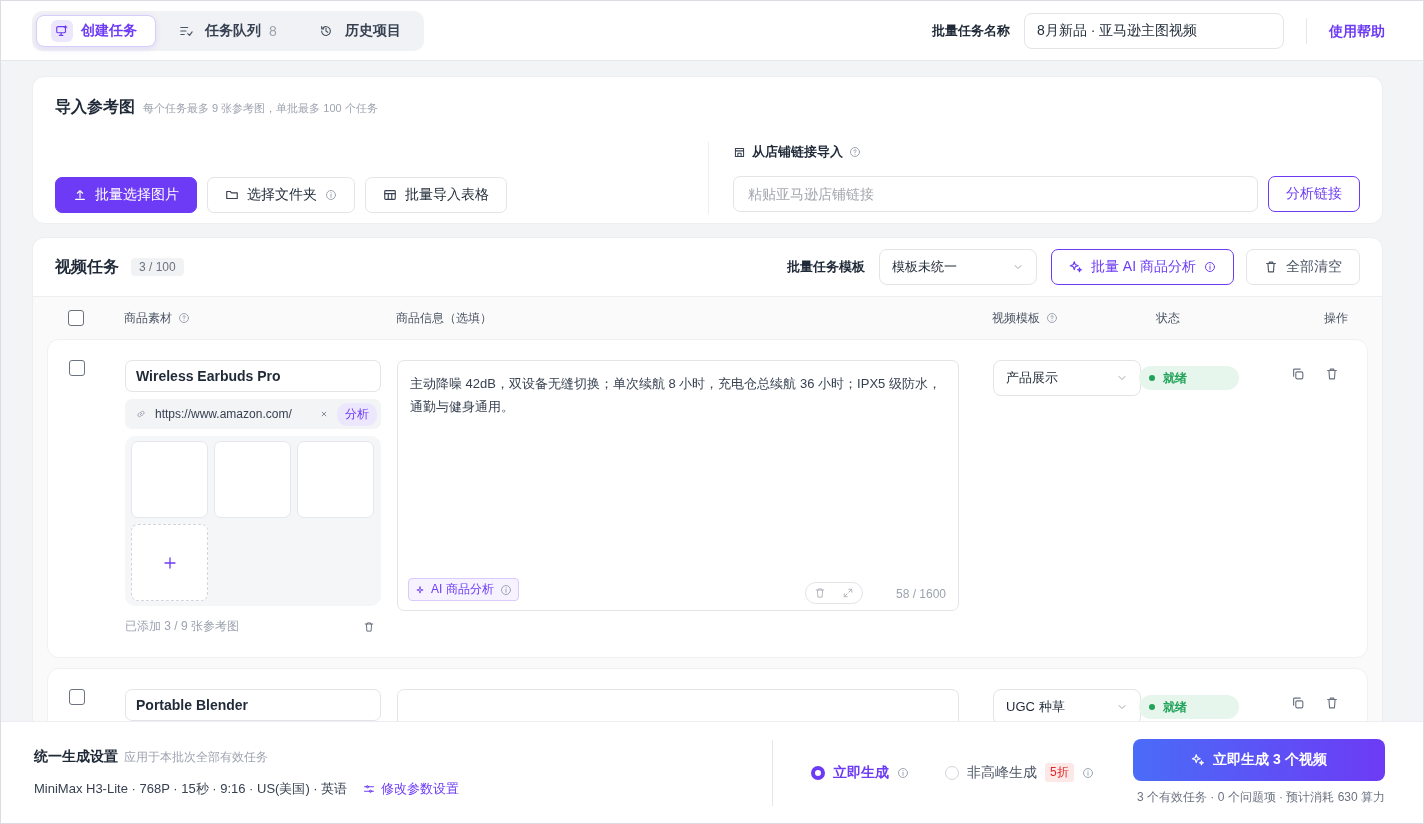 This screenshot has width=1424, height=824. Describe the element at coordinates (1314, 194) in the screenshot. I see `analyze-link-button: 分析链接` at that location.